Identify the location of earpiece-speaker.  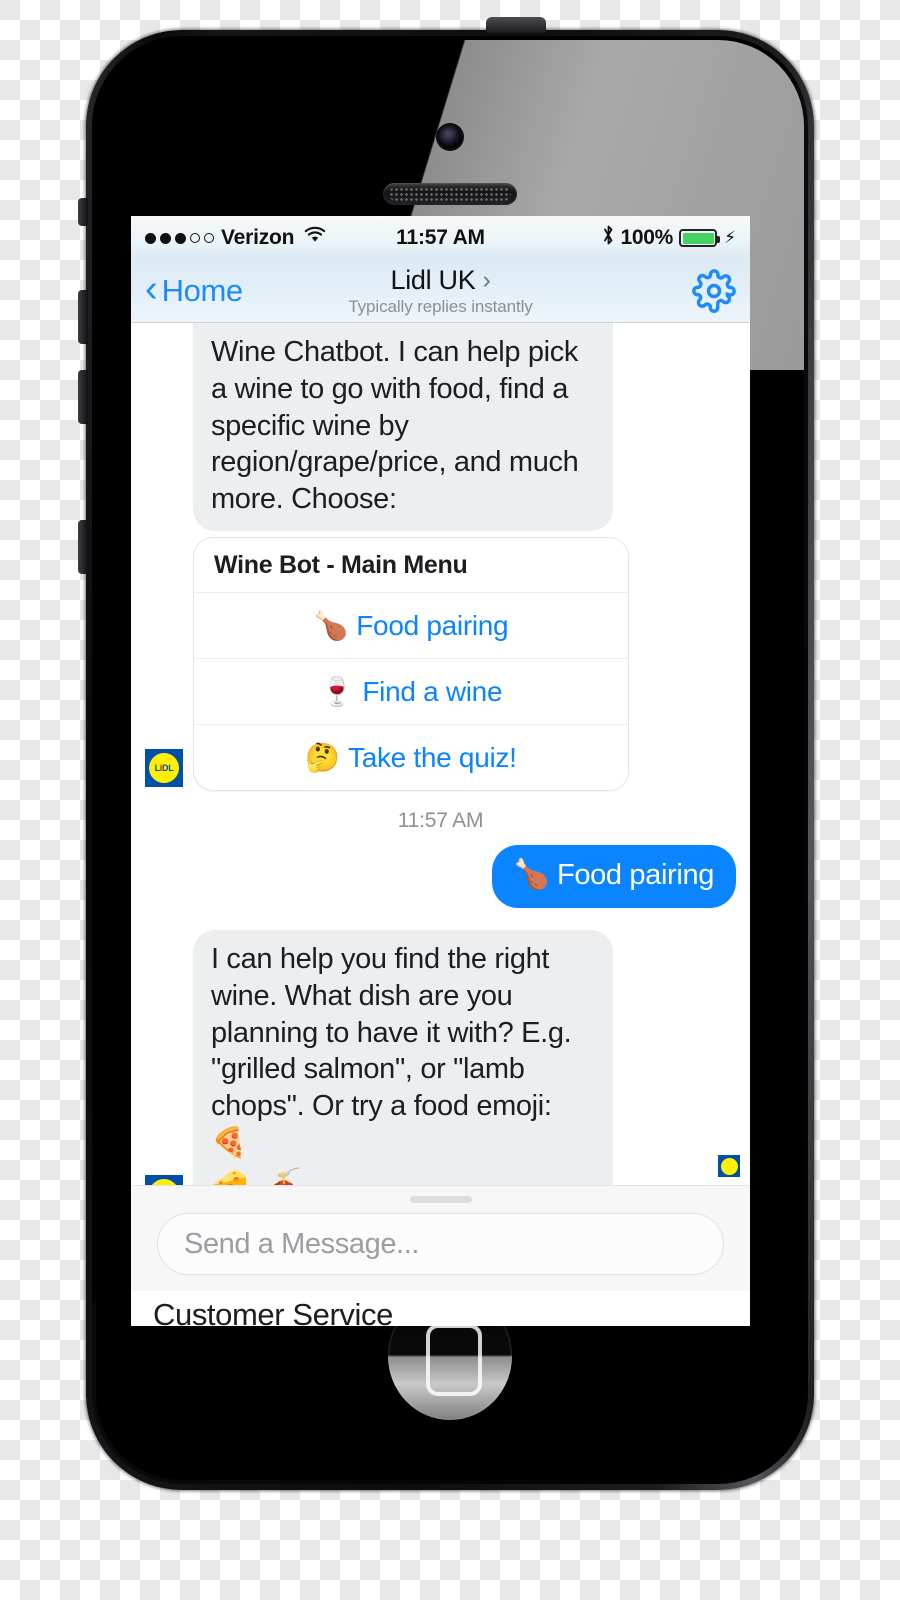
(450, 194).